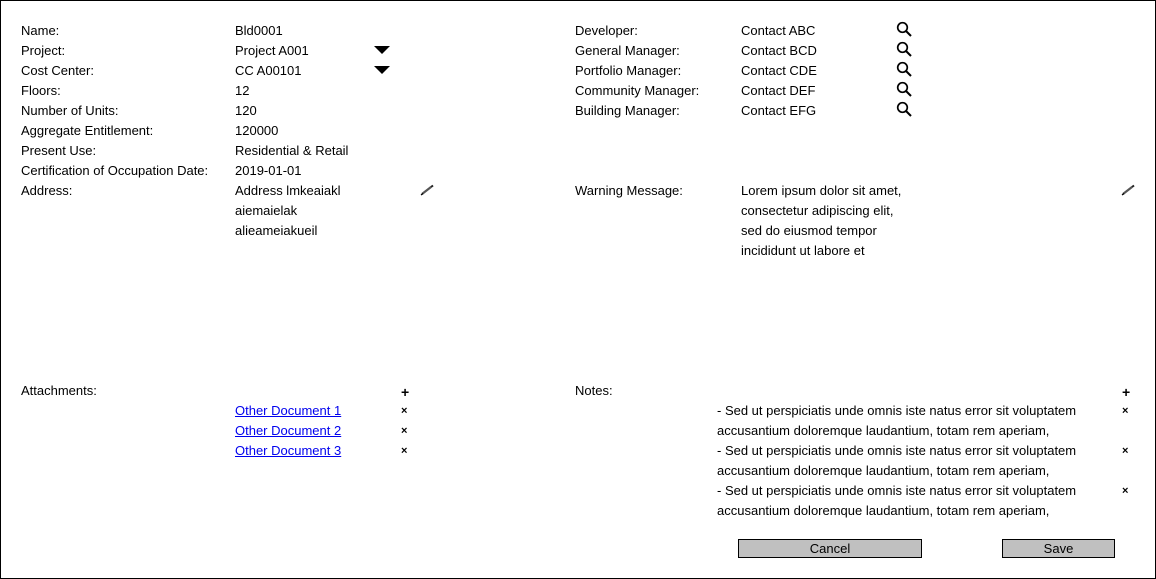  I want to click on notes-label: Notes:, so click(594, 390).